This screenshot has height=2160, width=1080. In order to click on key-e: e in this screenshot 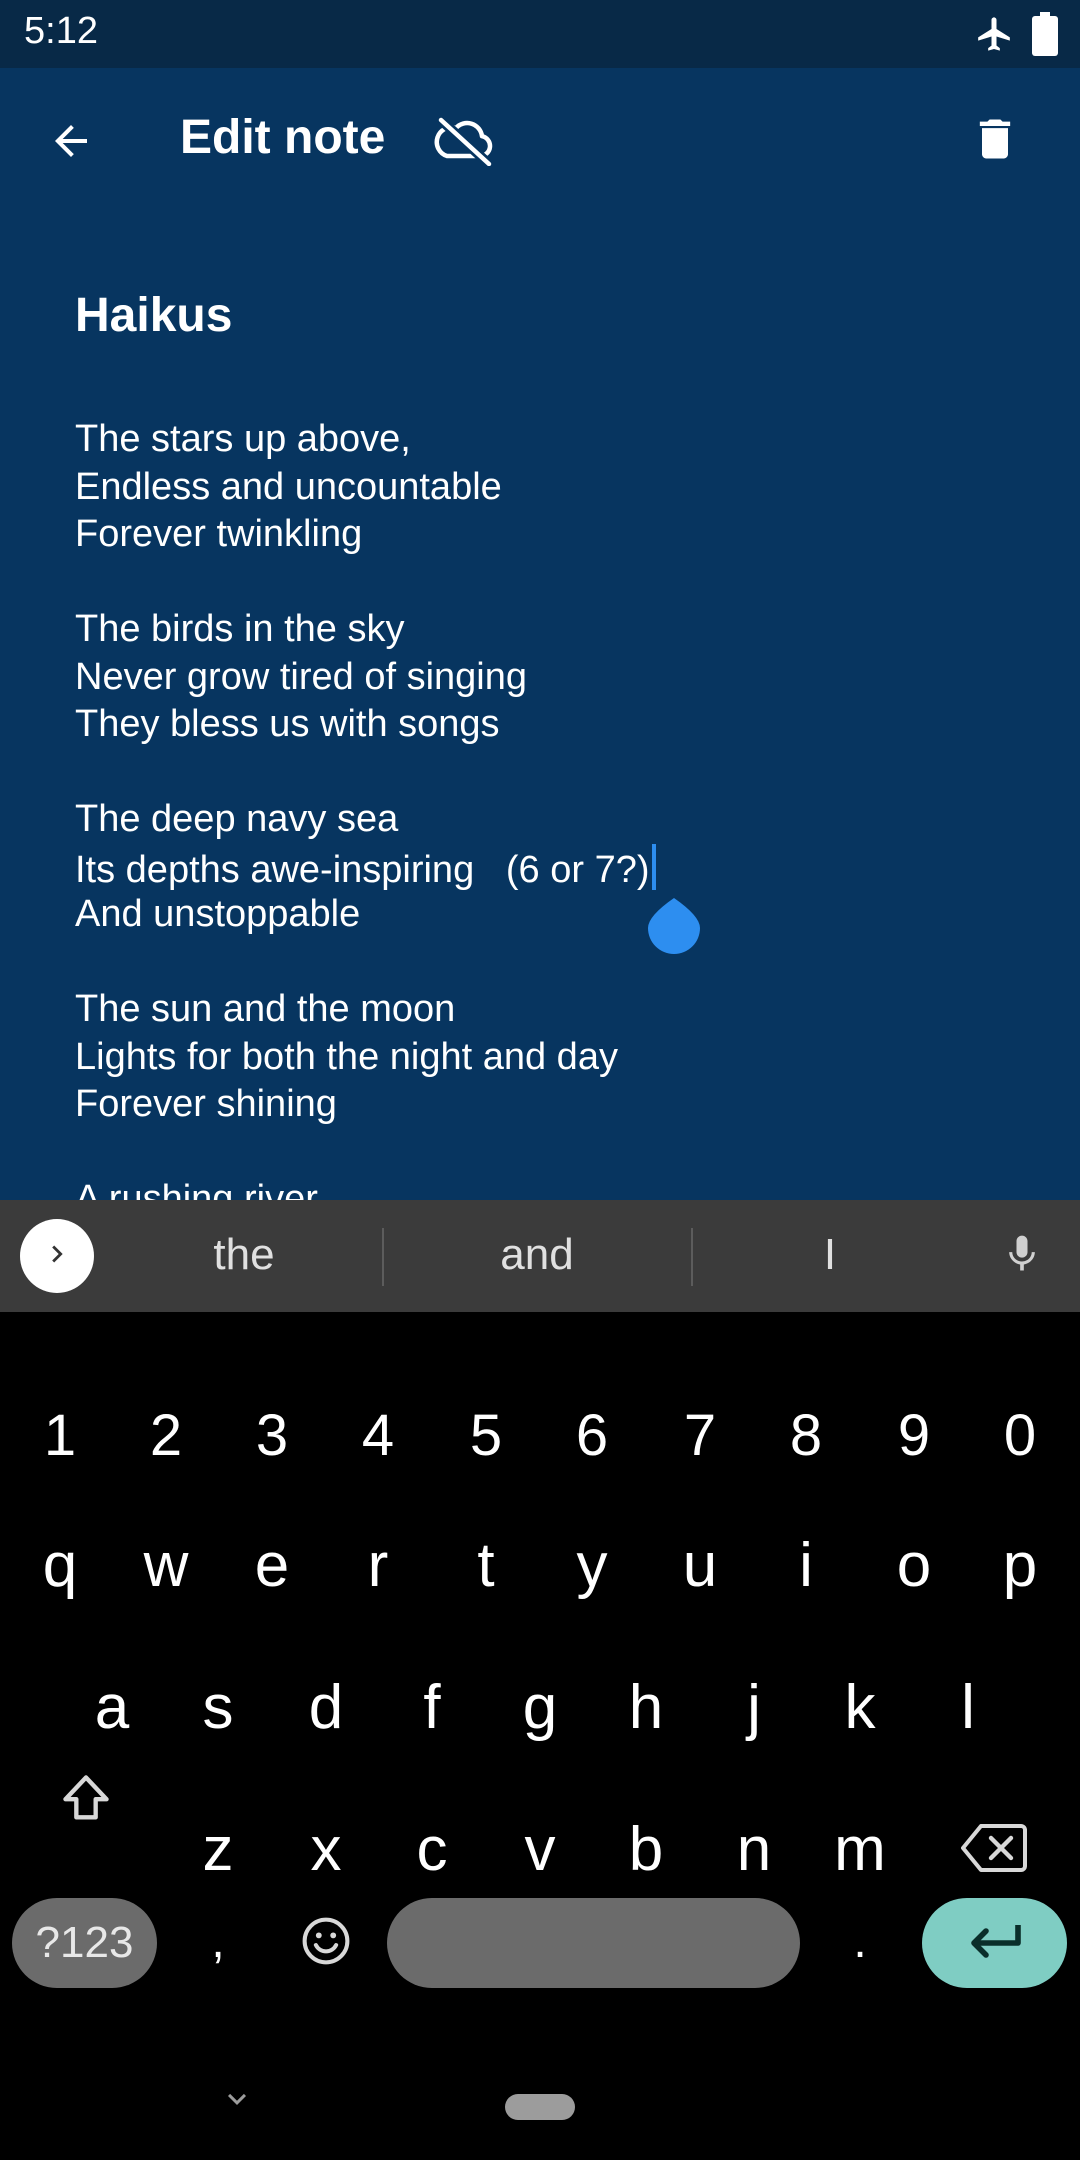, I will do `click(272, 1566)`.